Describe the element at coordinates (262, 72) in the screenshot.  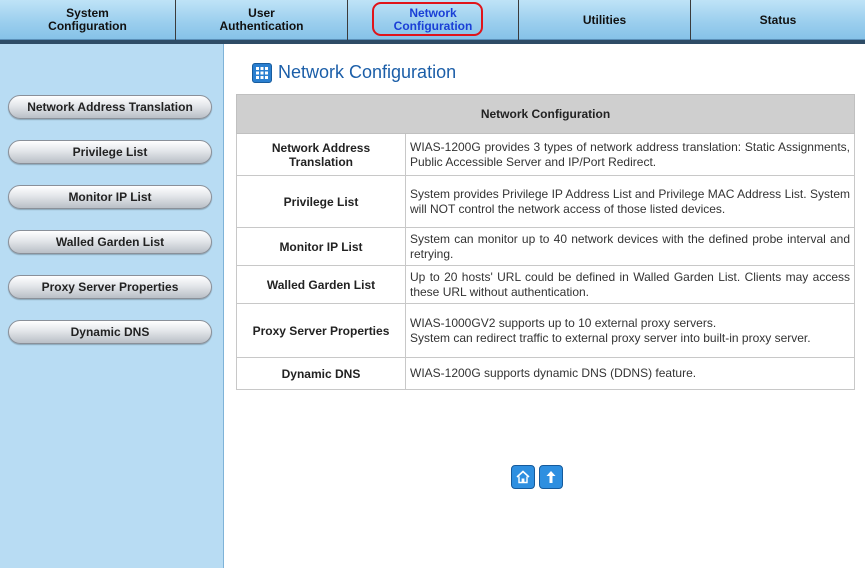
I see `grid-icon` at that location.